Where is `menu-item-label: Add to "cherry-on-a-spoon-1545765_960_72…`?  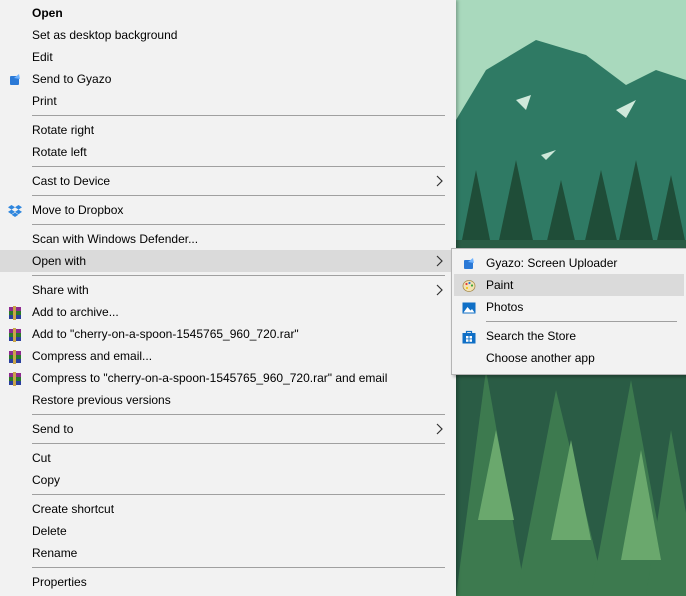
menu-item-label: Add to "cherry-on-a-spoon-1545765_960_72… is located at coordinates (165, 334).